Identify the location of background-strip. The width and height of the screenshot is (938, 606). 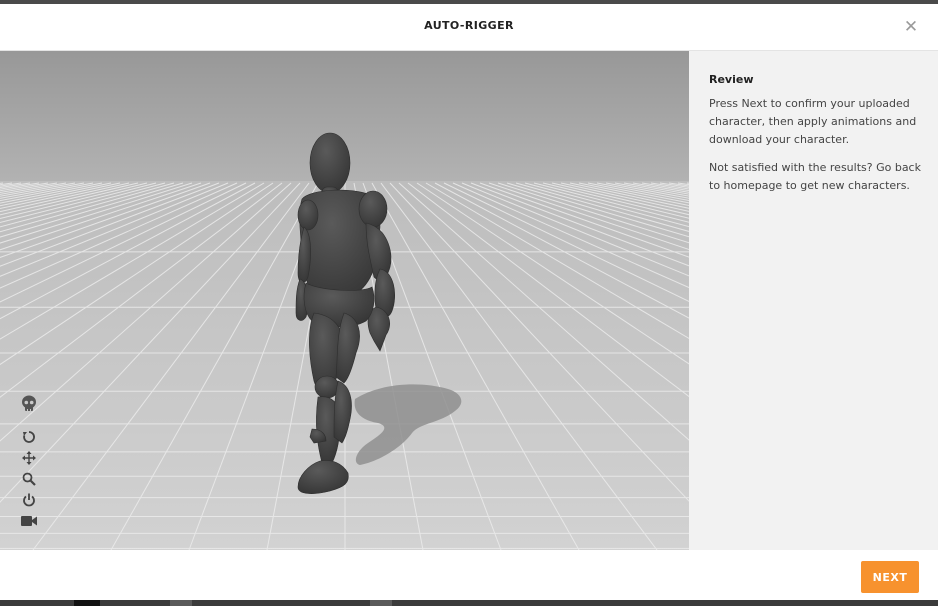
(469, 603).